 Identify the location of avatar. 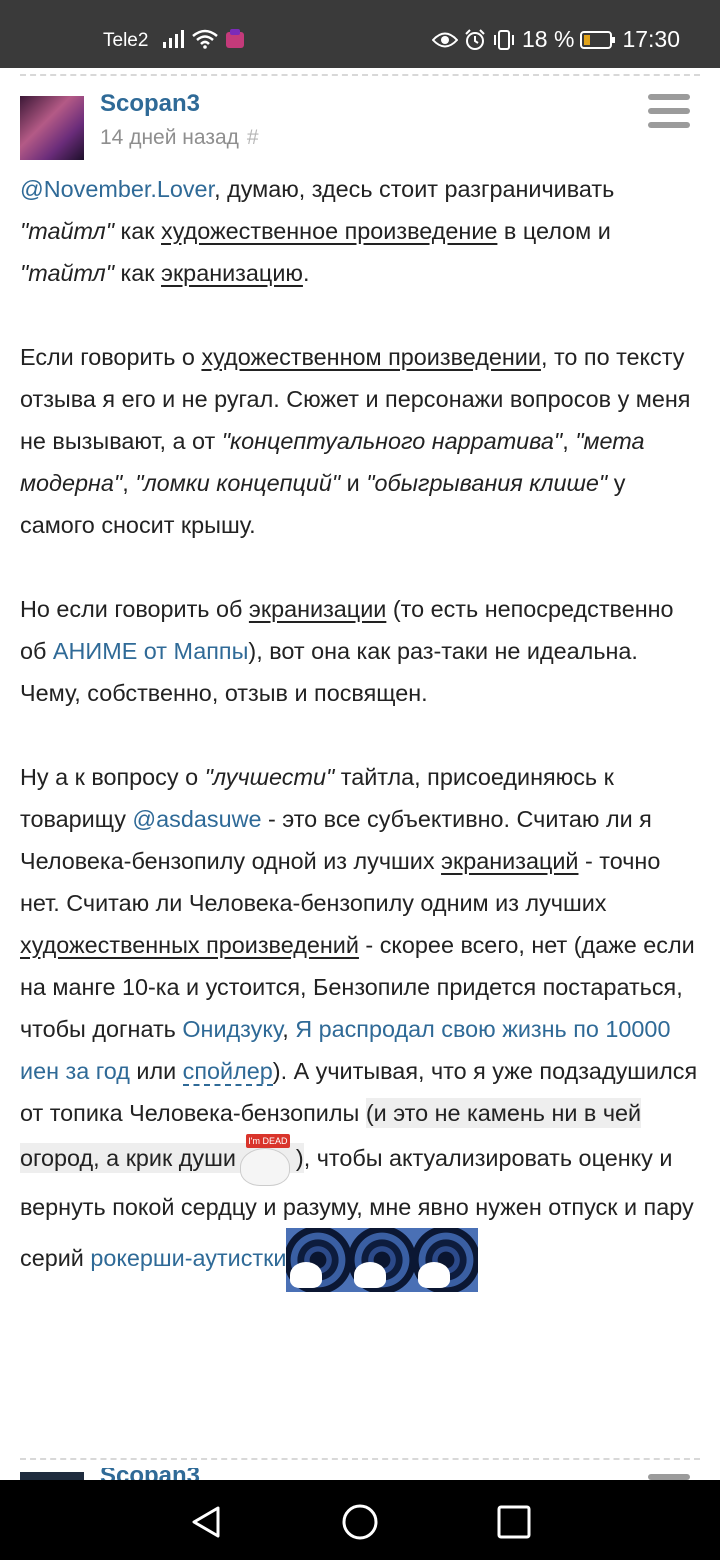
(52, 128).